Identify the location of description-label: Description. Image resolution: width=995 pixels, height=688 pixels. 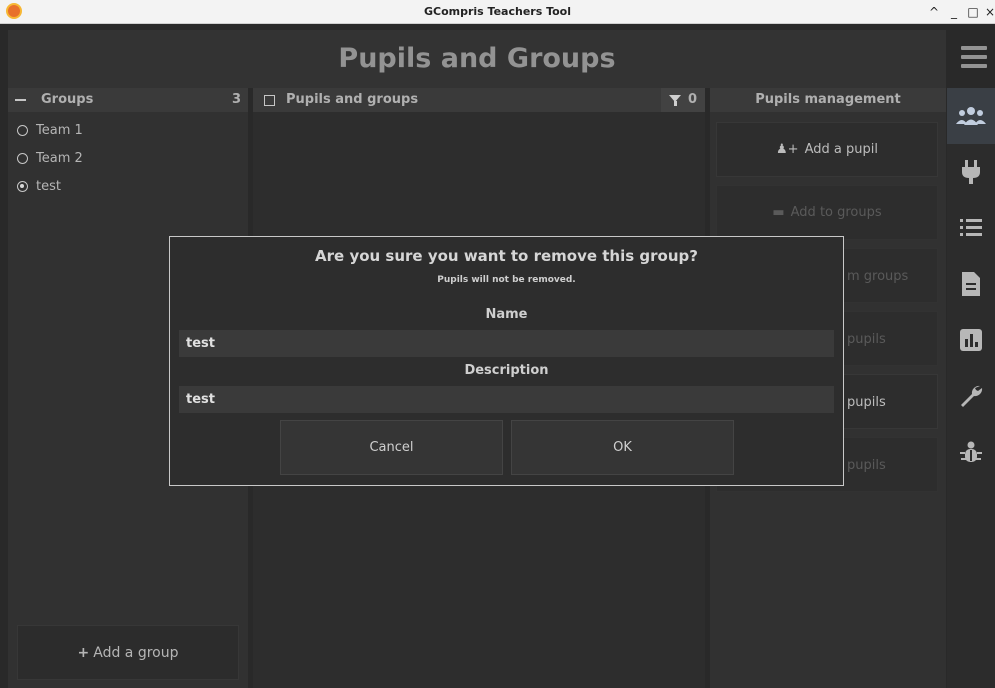
(506, 370).